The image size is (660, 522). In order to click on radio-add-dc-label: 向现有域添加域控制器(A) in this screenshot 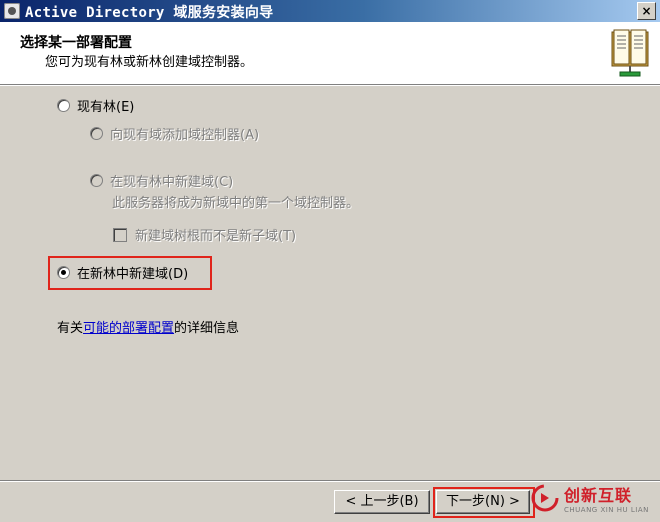, I will do `click(185, 135)`.